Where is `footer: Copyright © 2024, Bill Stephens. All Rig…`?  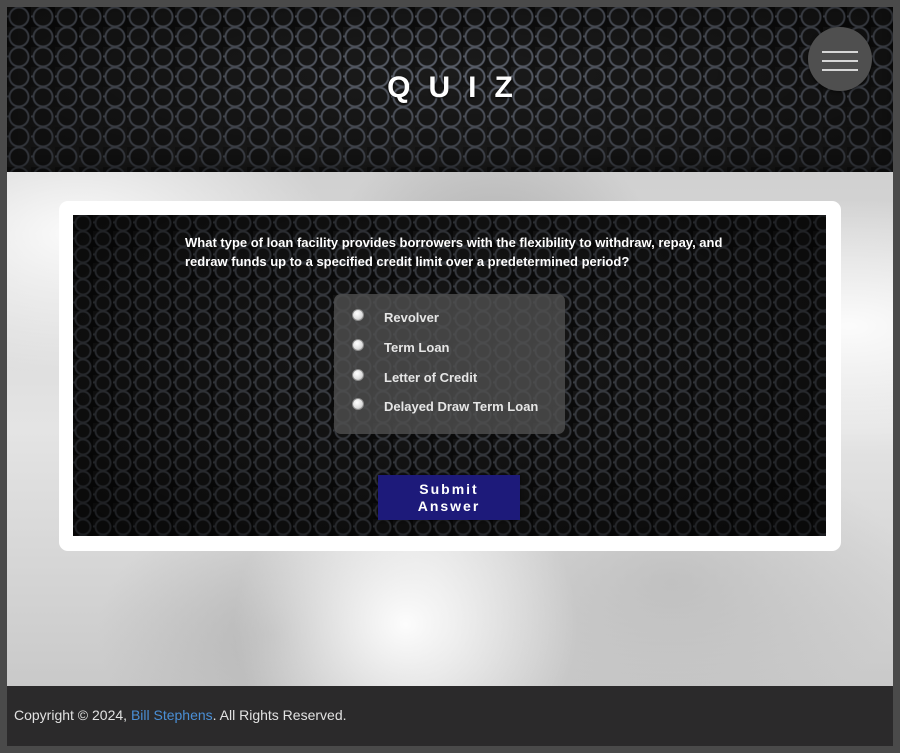 footer: Copyright © 2024, Bill Stephens. All Rig… is located at coordinates (450, 716).